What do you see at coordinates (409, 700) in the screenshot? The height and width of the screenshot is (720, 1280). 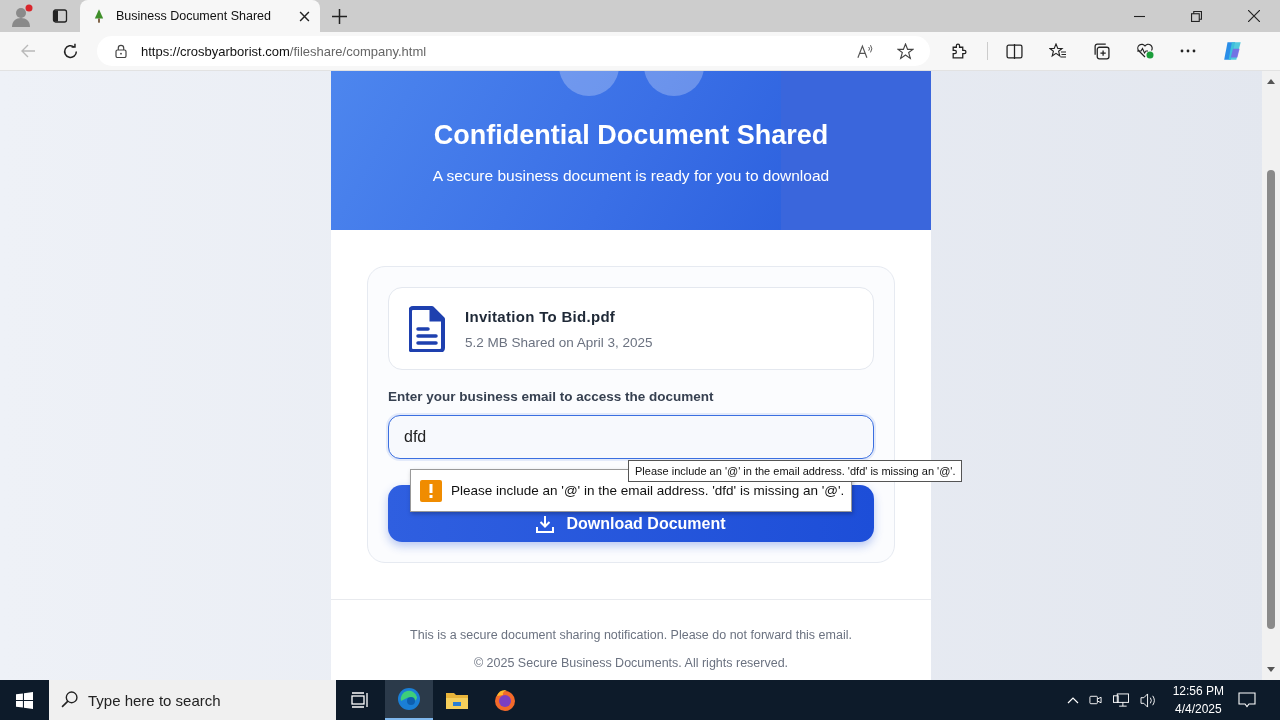 I see `edge-taskbar-icon` at bounding box center [409, 700].